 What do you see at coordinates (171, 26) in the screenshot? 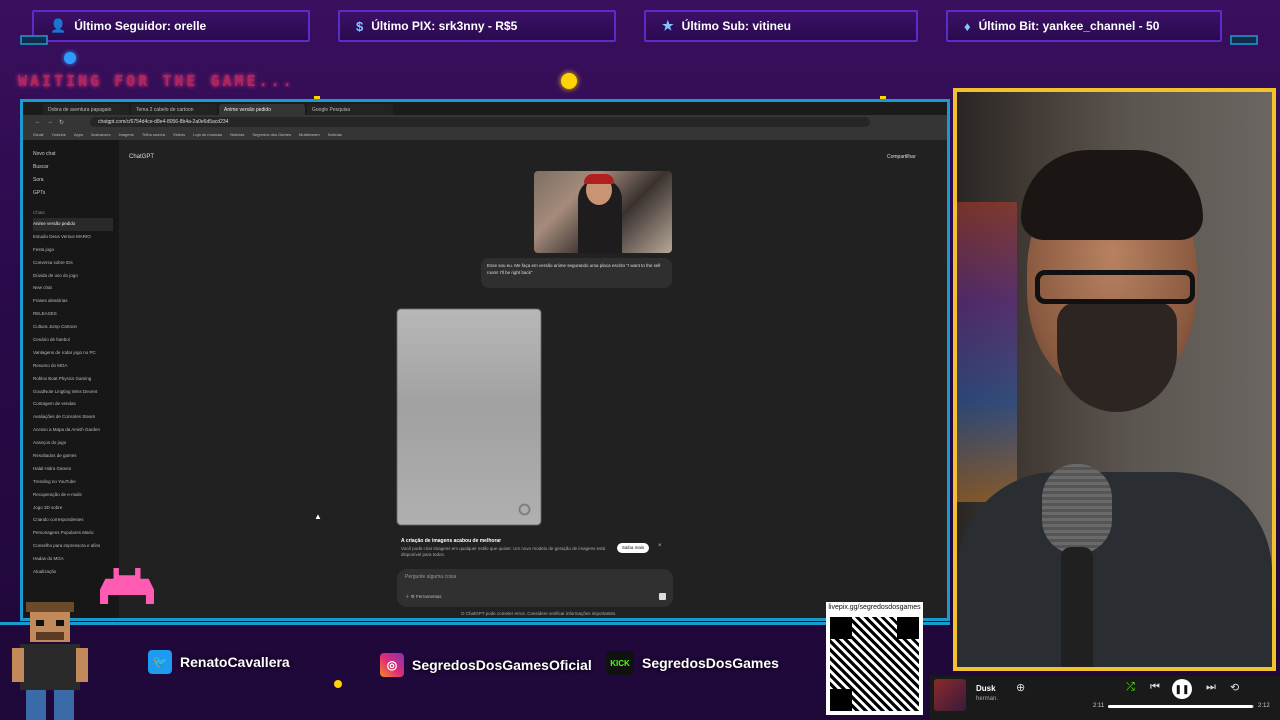
I see `latest-follower-alert: 👤 Último Seguidor: orelle` at bounding box center [171, 26].